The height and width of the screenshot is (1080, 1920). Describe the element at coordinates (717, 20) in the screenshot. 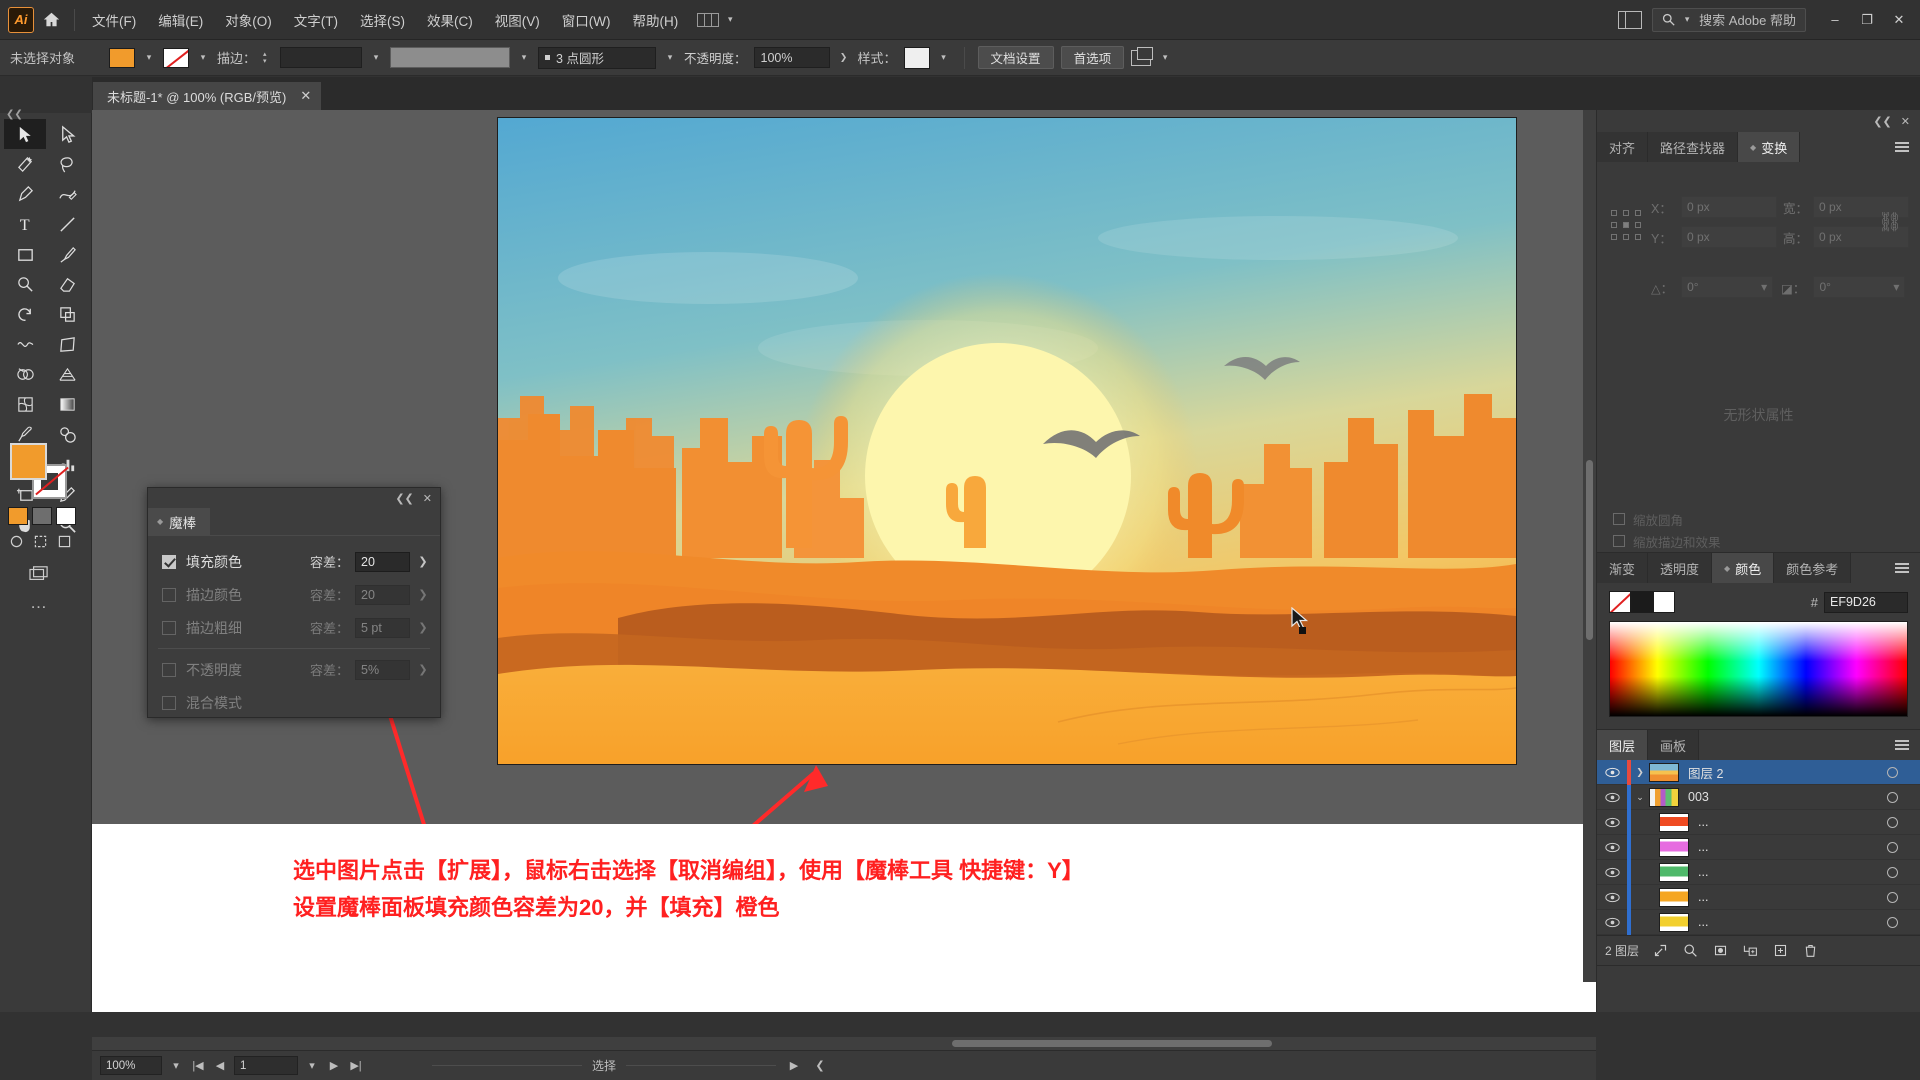

I see `workspace-switcher: ▾` at that location.